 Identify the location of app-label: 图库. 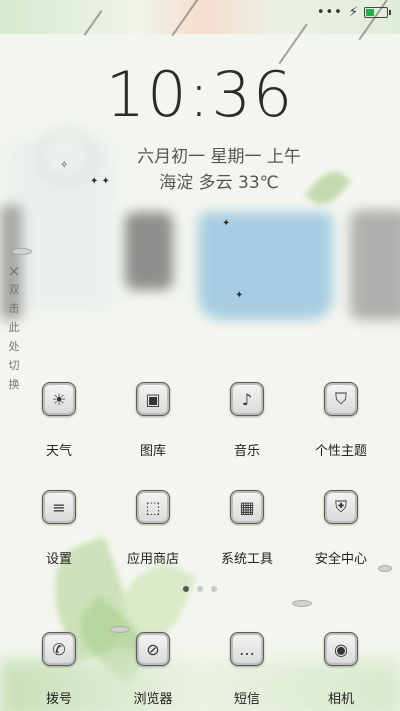
(152, 451).